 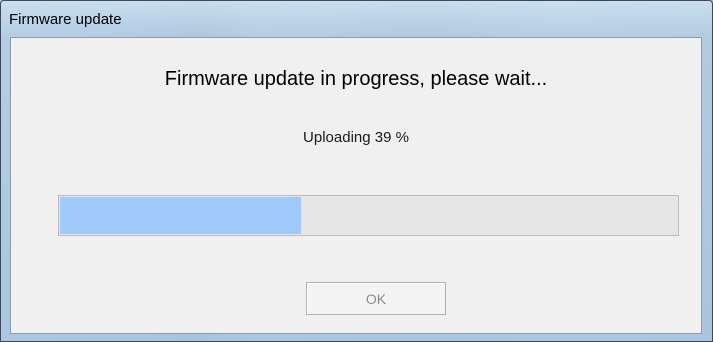 I want to click on upload-progress-bar, so click(x=368, y=215).